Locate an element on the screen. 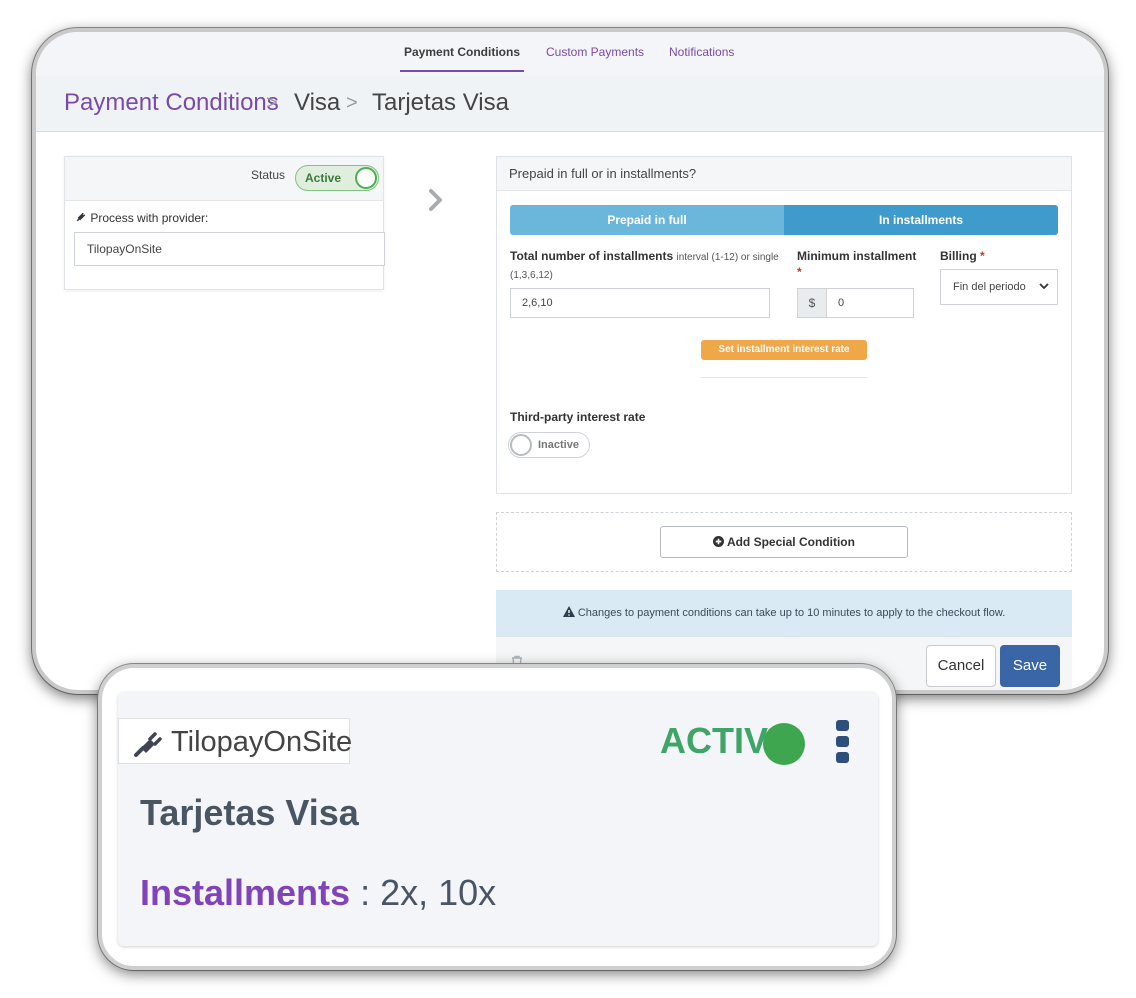 The height and width of the screenshot is (998, 1136). status-label: Status is located at coordinates (268, 175).